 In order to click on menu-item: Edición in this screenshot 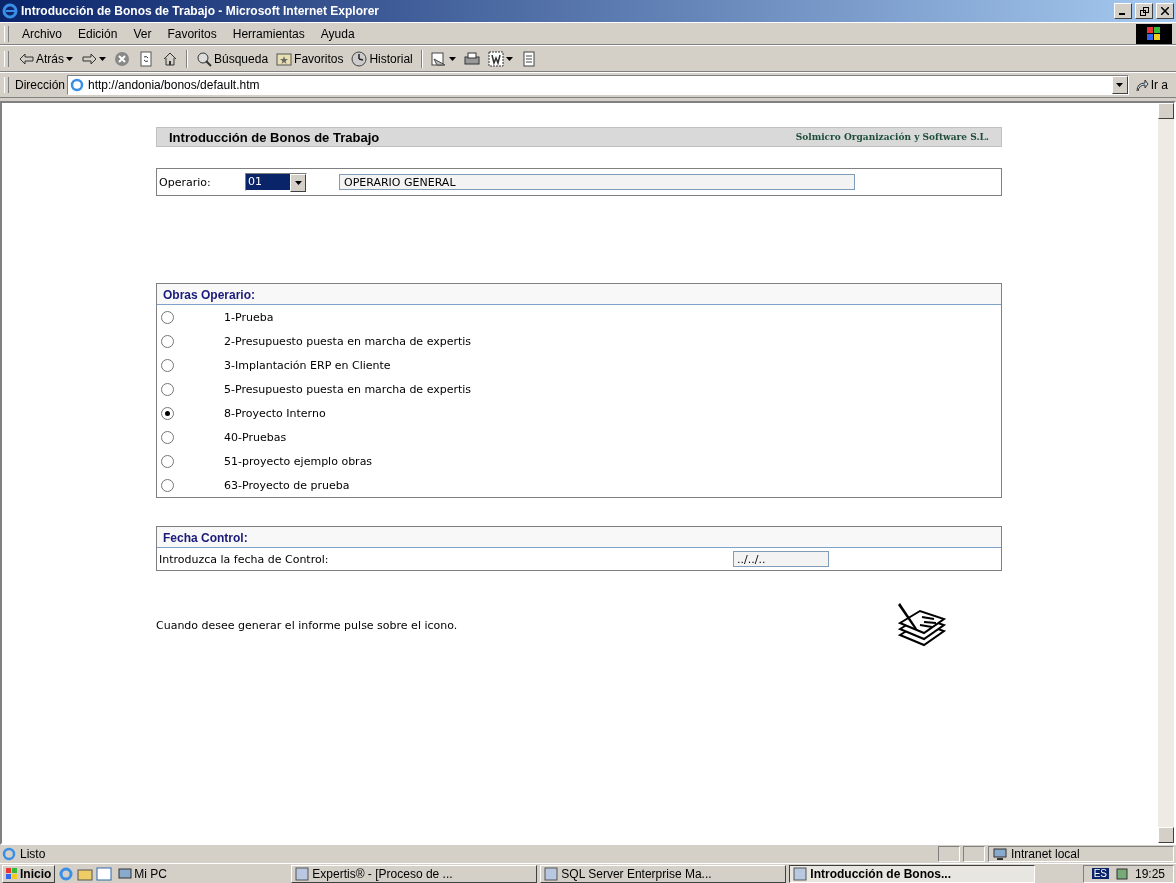, I will do `click(98, 33)`.